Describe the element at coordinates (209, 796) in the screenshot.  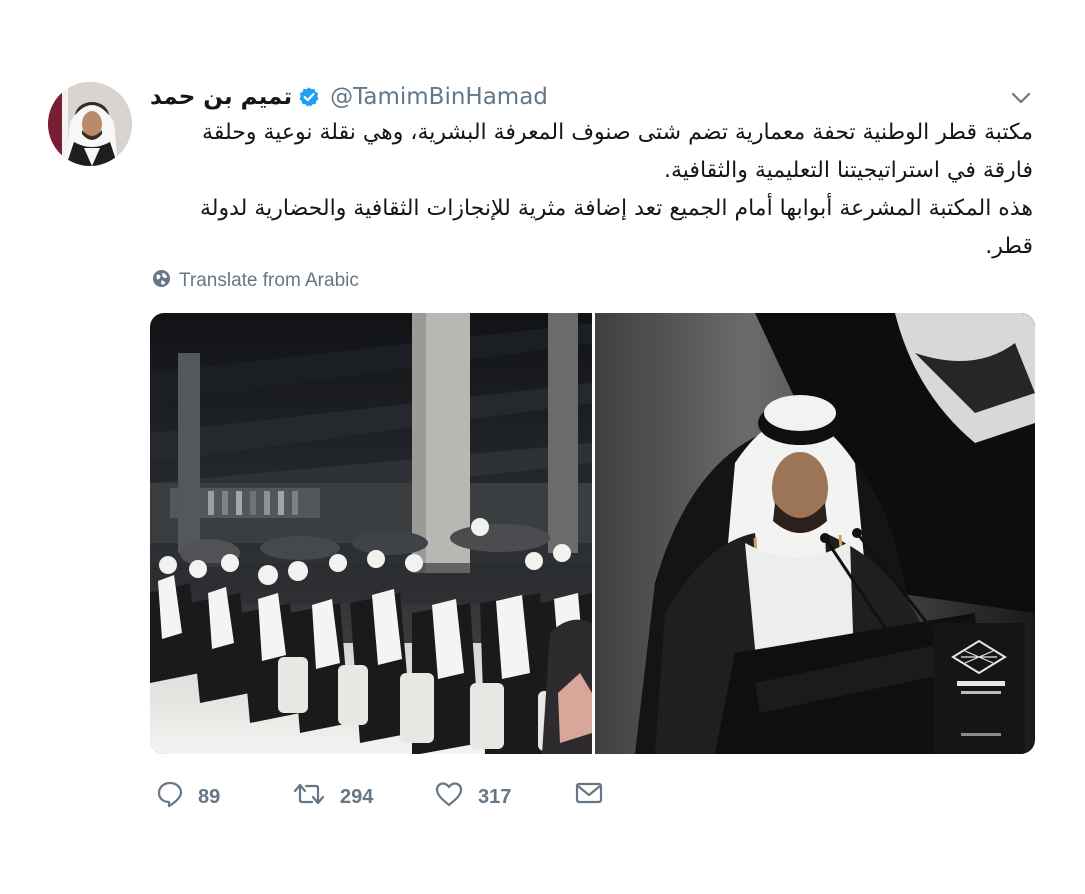
I see `reply-count: 89` at that location.